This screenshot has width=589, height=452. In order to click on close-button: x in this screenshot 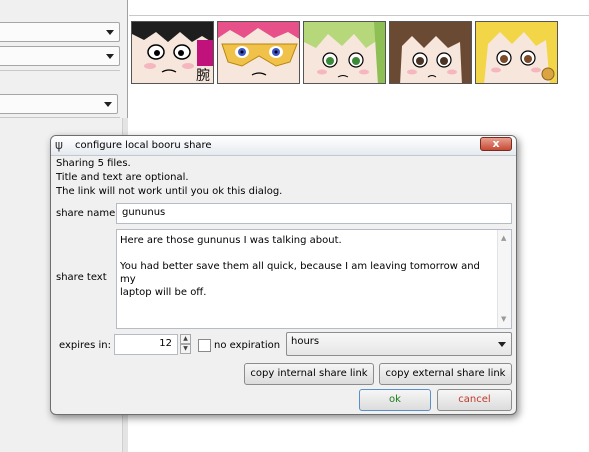, I will do `click(496, 144)`.